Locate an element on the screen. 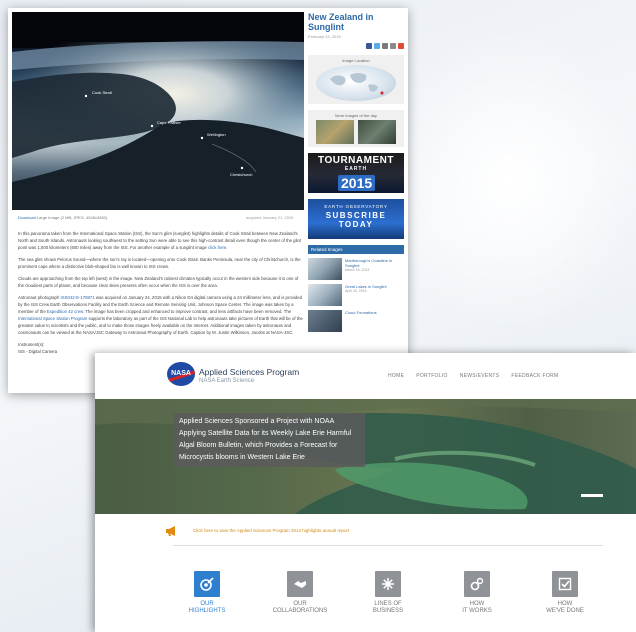 The width and height of the screenshot is (636, 632). related-image-date: March 16, 2013 is located at coordinates (357, 270).